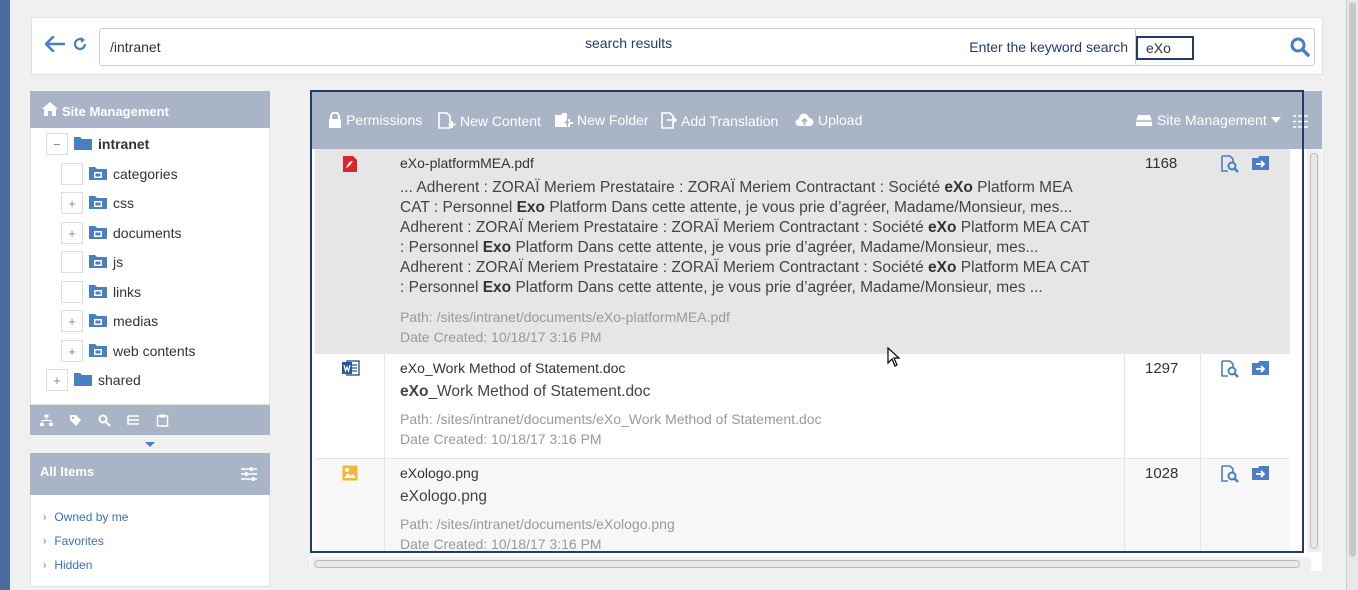 The width and height of the screenshot is (1358, 590). I want to click on keyword-search-dropdown: Enter the keyword search, so click(1048, 47).